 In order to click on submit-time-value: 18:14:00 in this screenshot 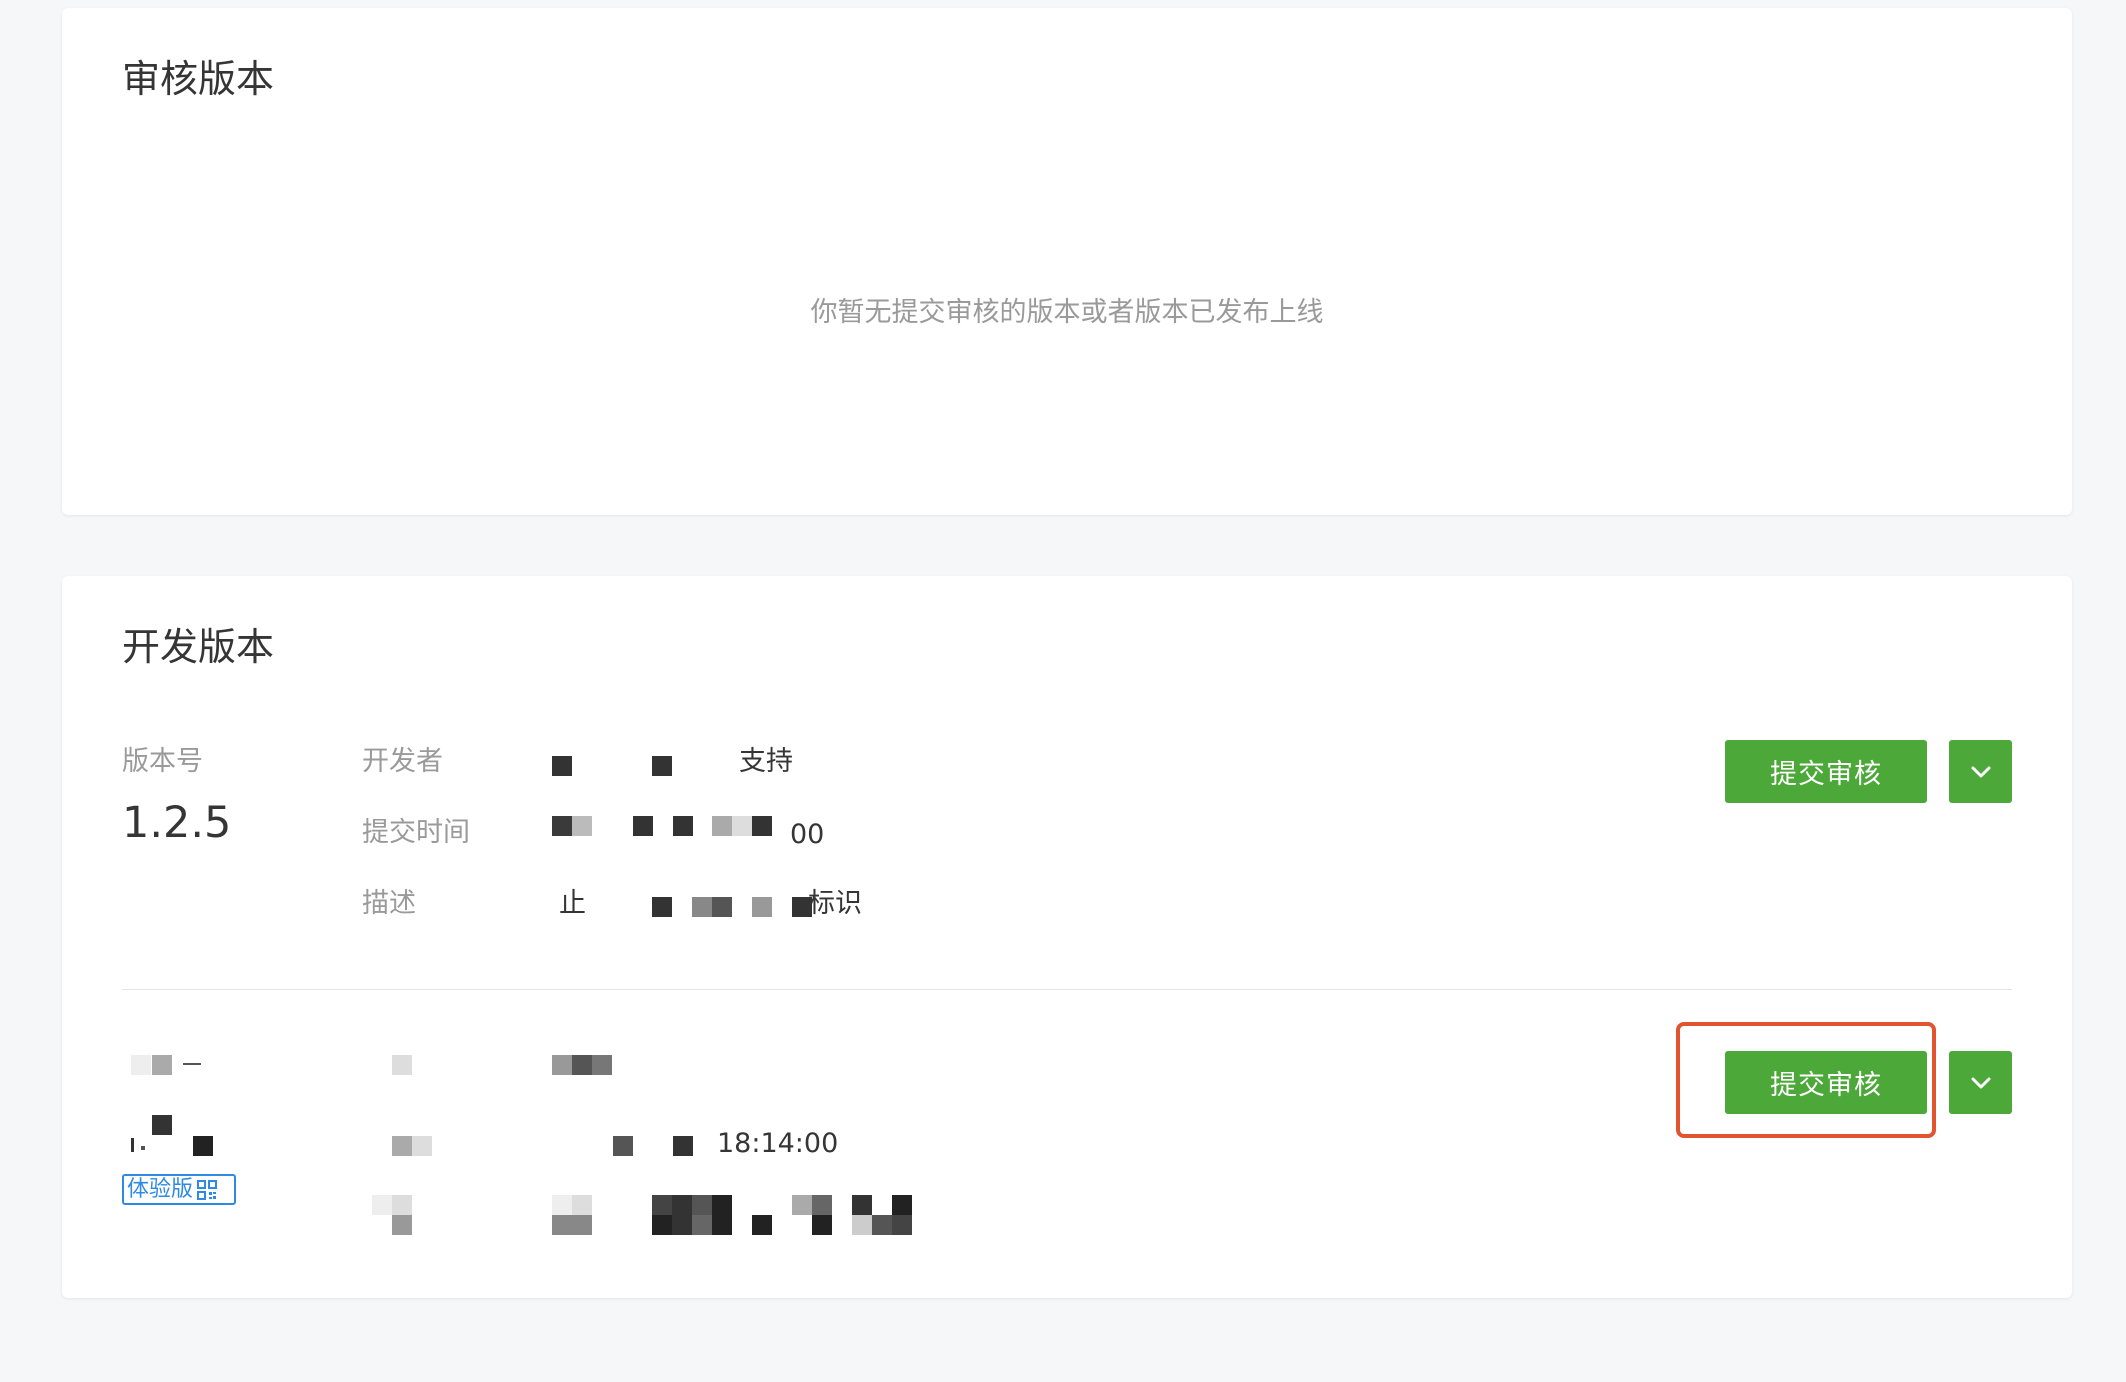, I will do `click(778, 1143)`.